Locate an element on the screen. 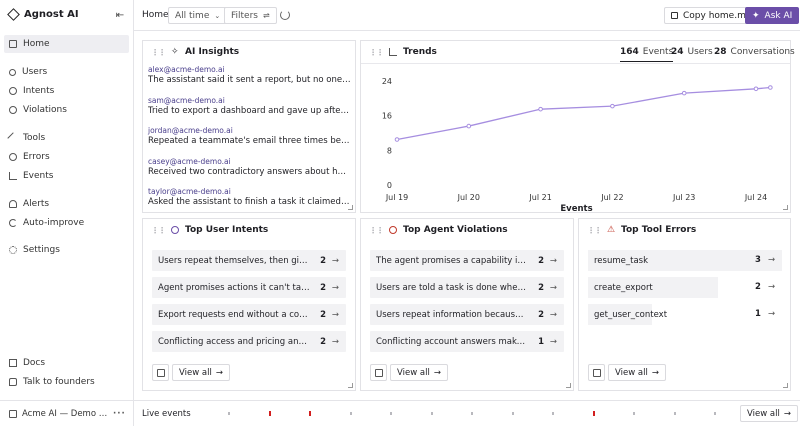  sidebar-item-talk-to-founders: Talk to founders is located at coordinates (66, 382).